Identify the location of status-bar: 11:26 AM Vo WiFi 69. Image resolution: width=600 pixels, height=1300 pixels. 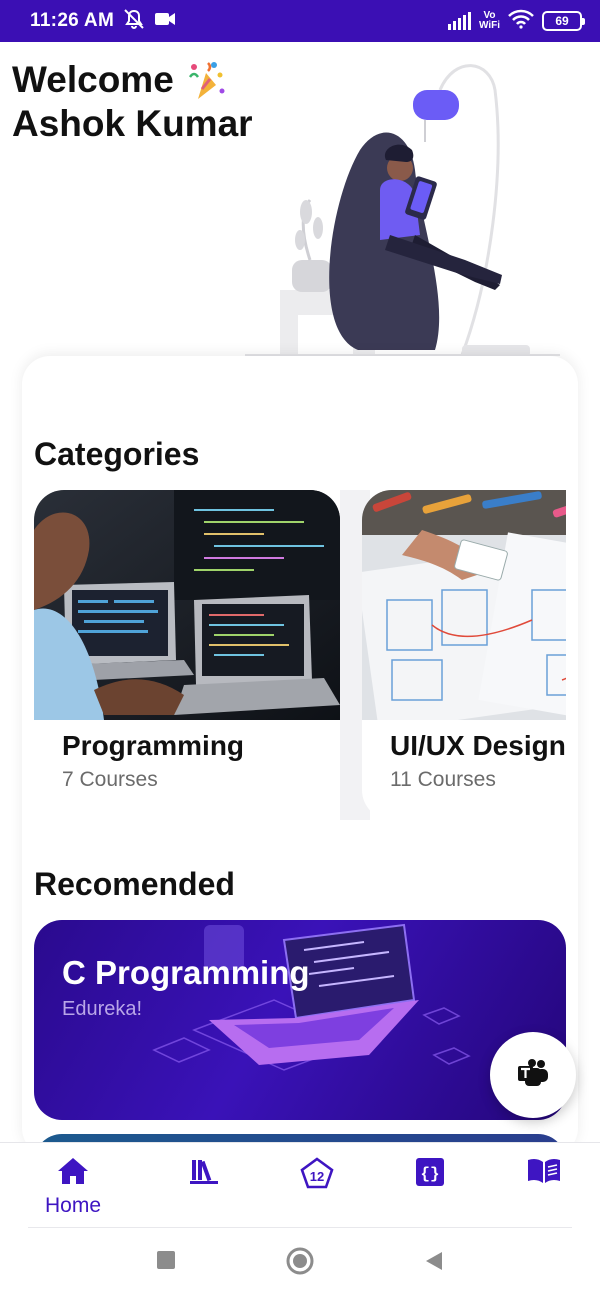
(300, 21).